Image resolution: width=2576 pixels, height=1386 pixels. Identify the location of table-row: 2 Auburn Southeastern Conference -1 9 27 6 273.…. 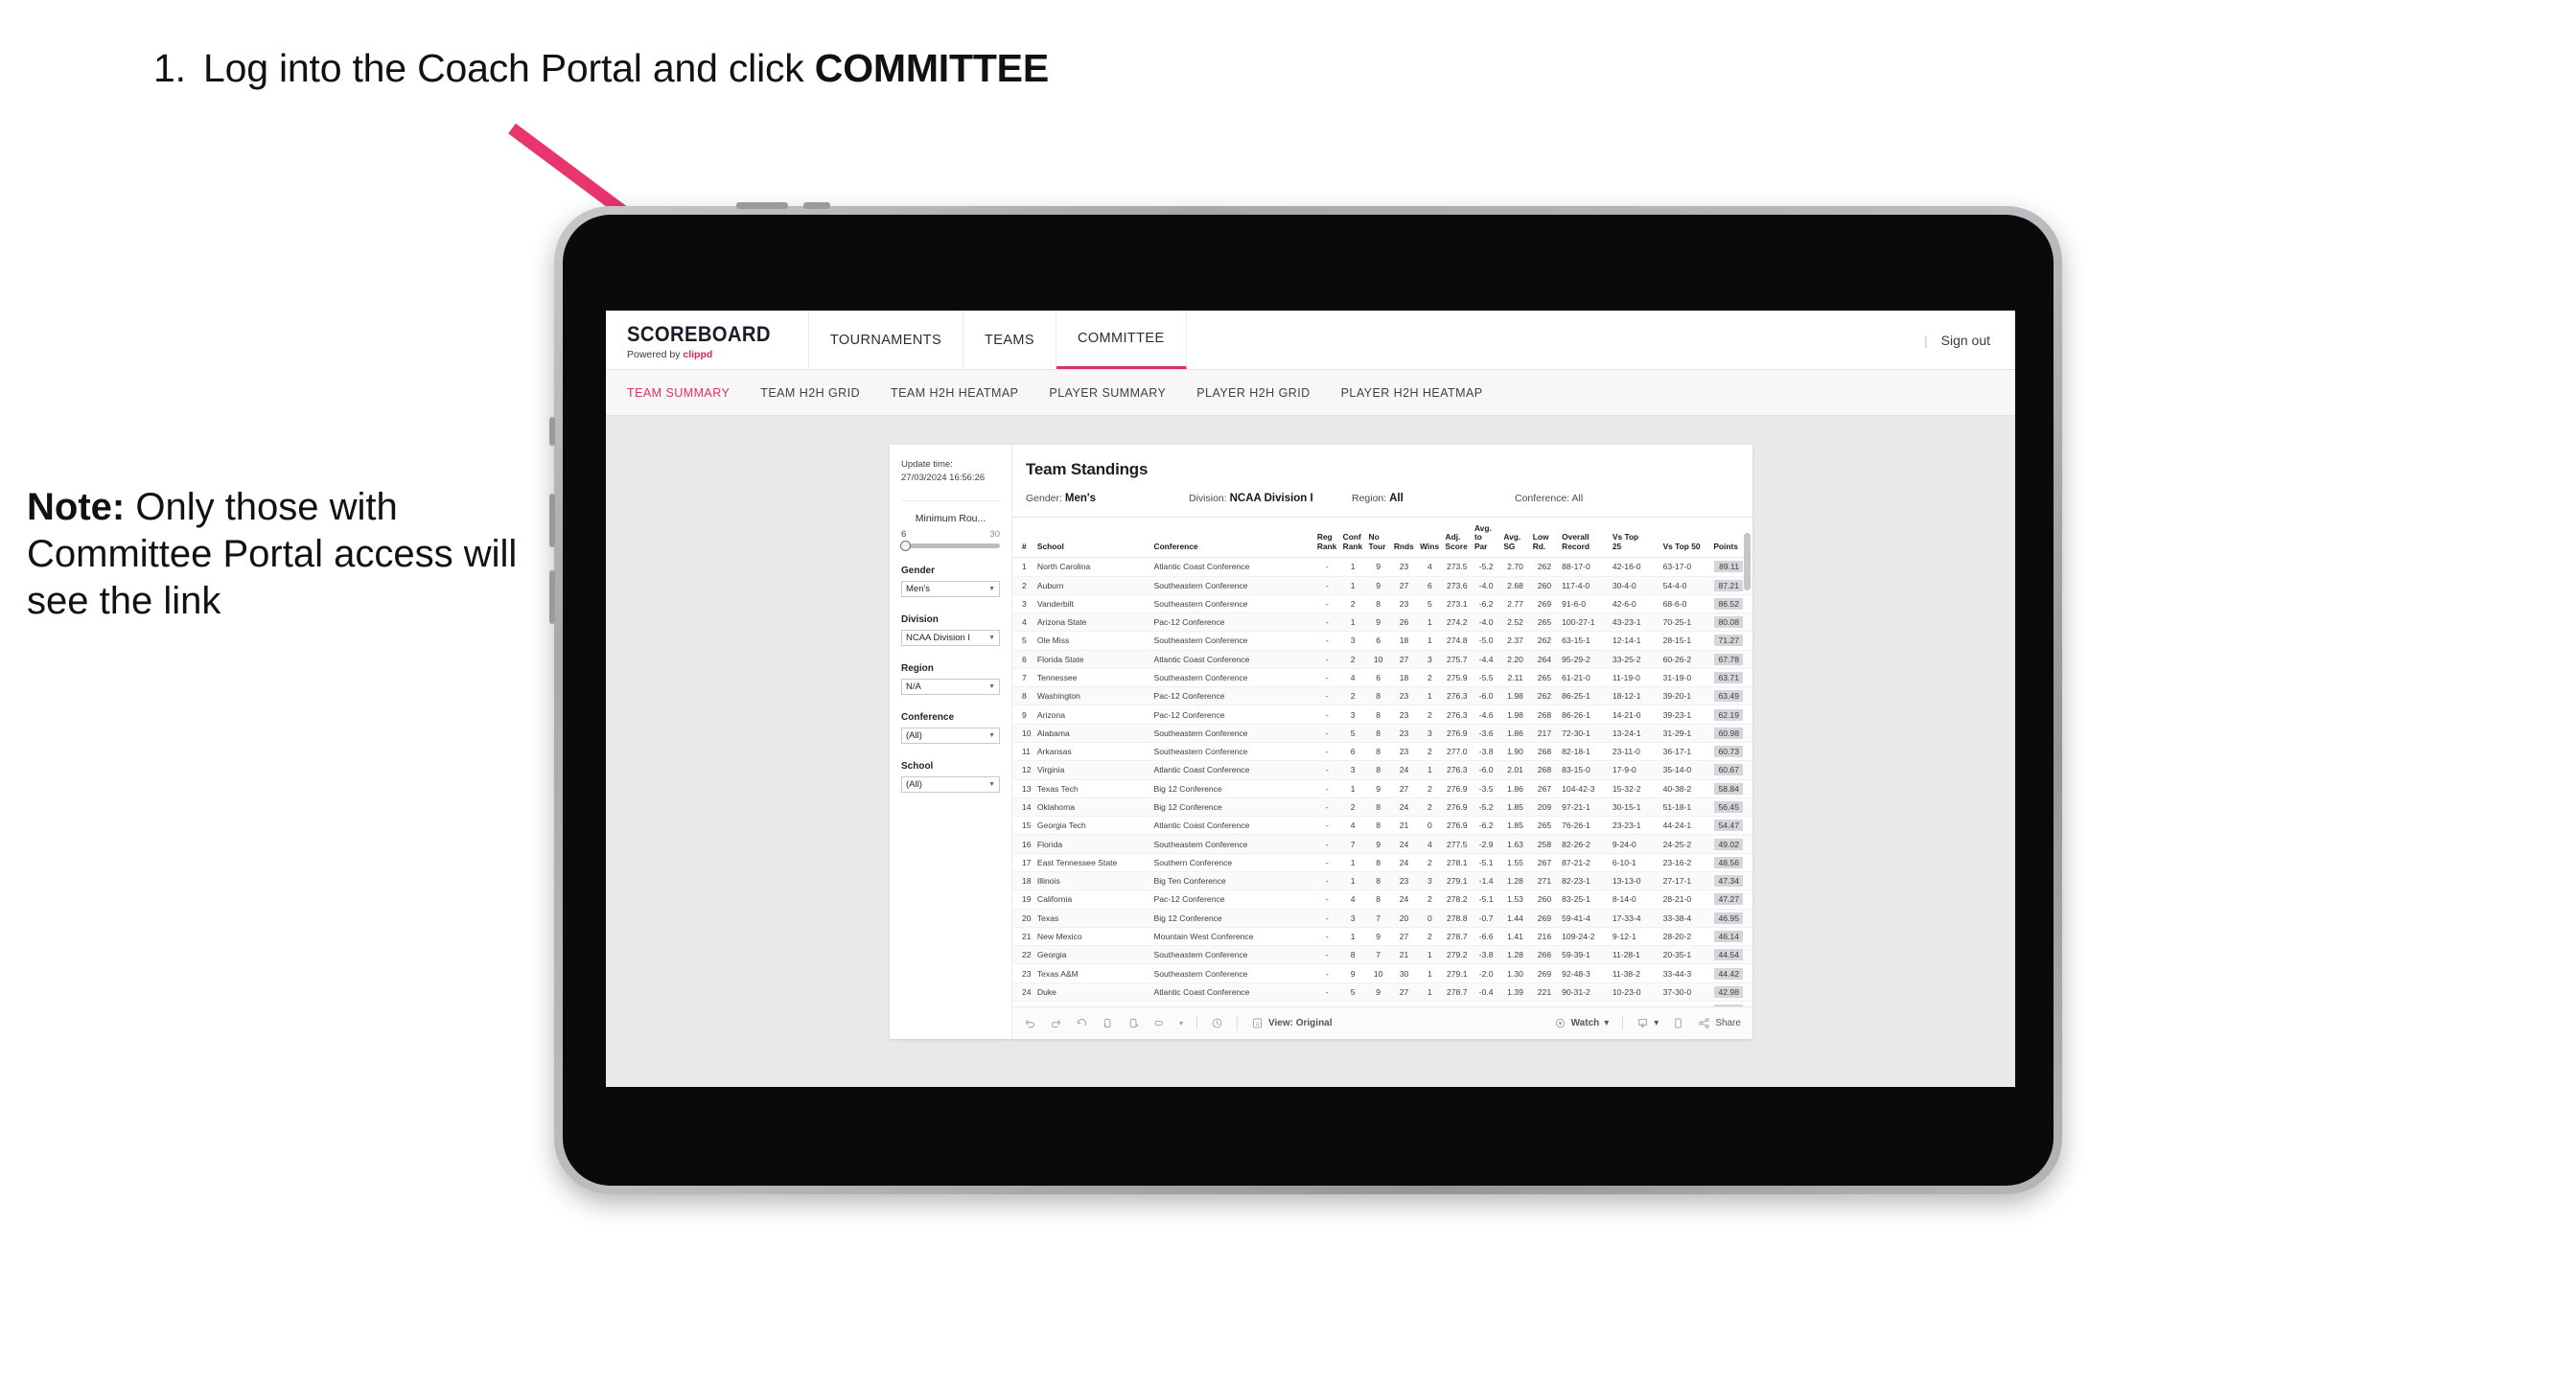
(1382, 586).